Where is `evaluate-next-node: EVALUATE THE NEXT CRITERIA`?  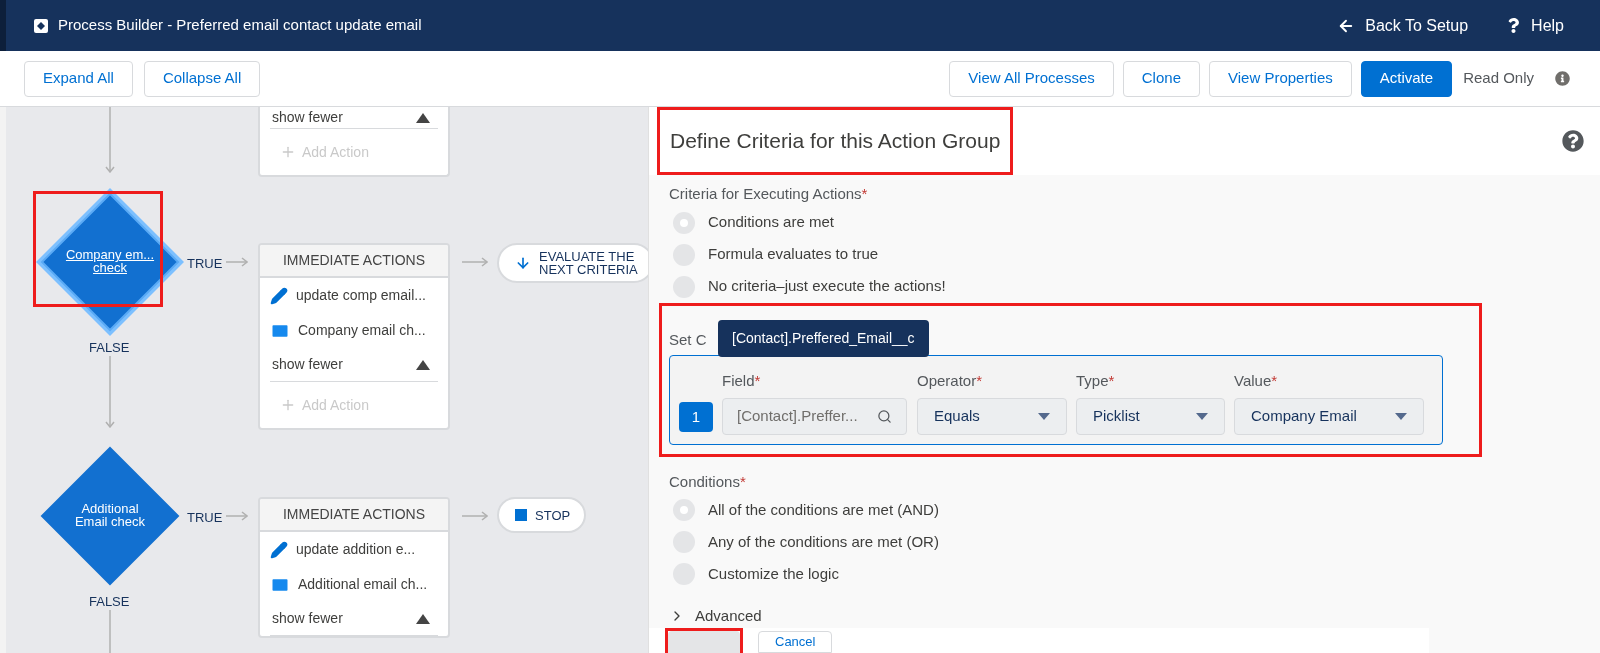 evaluate-next-node: EVALUATE THE NEXT CRITERIA is located at coordinates (572, 263).